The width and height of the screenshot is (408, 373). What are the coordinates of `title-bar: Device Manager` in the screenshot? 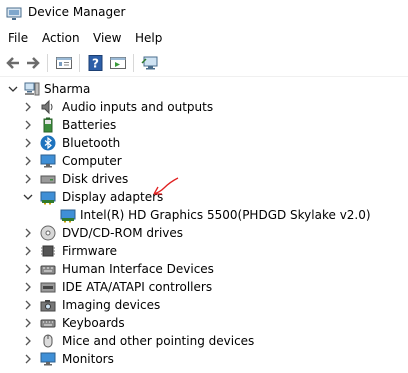 It's located at (204, 14).